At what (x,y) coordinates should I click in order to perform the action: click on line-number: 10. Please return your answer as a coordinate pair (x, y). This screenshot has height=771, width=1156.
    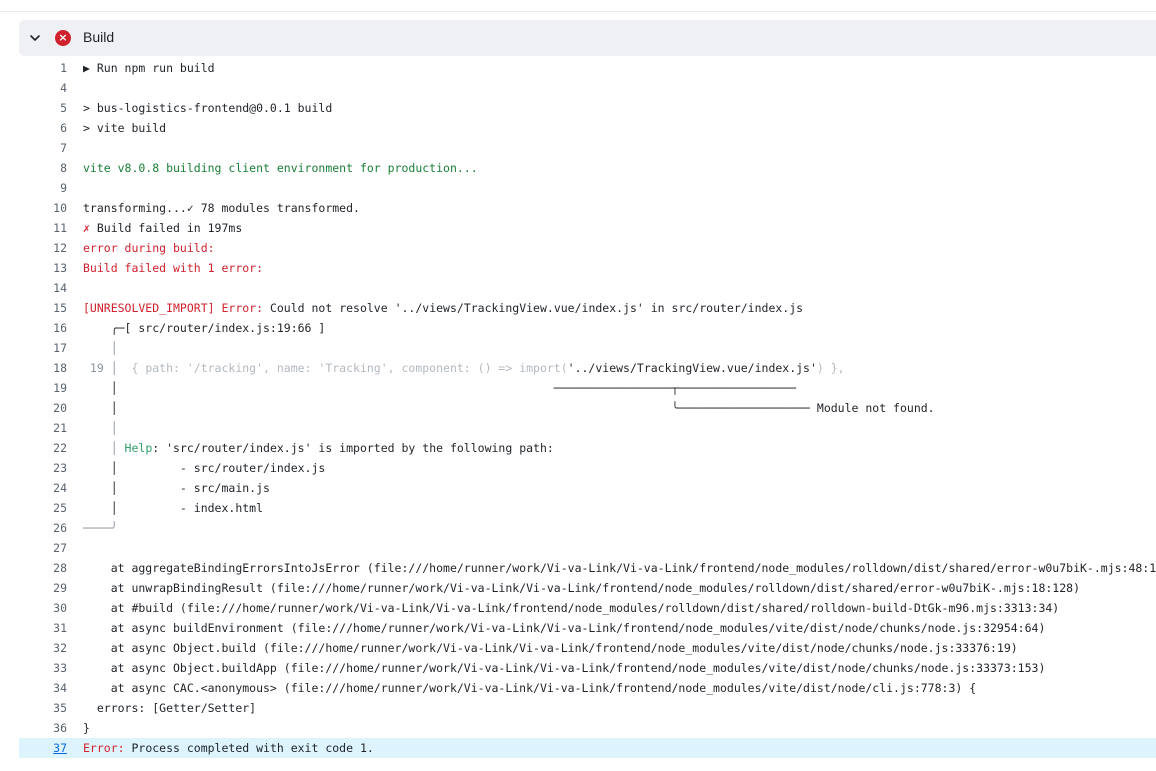
    Looking at the image, I should click on (43, 208).